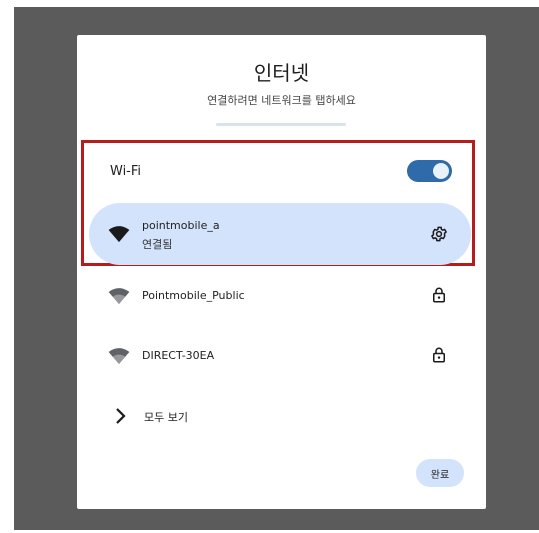  Describe the element at coordinates (429, 171) in the screenshot. I see `wifi-toggle` at that location.